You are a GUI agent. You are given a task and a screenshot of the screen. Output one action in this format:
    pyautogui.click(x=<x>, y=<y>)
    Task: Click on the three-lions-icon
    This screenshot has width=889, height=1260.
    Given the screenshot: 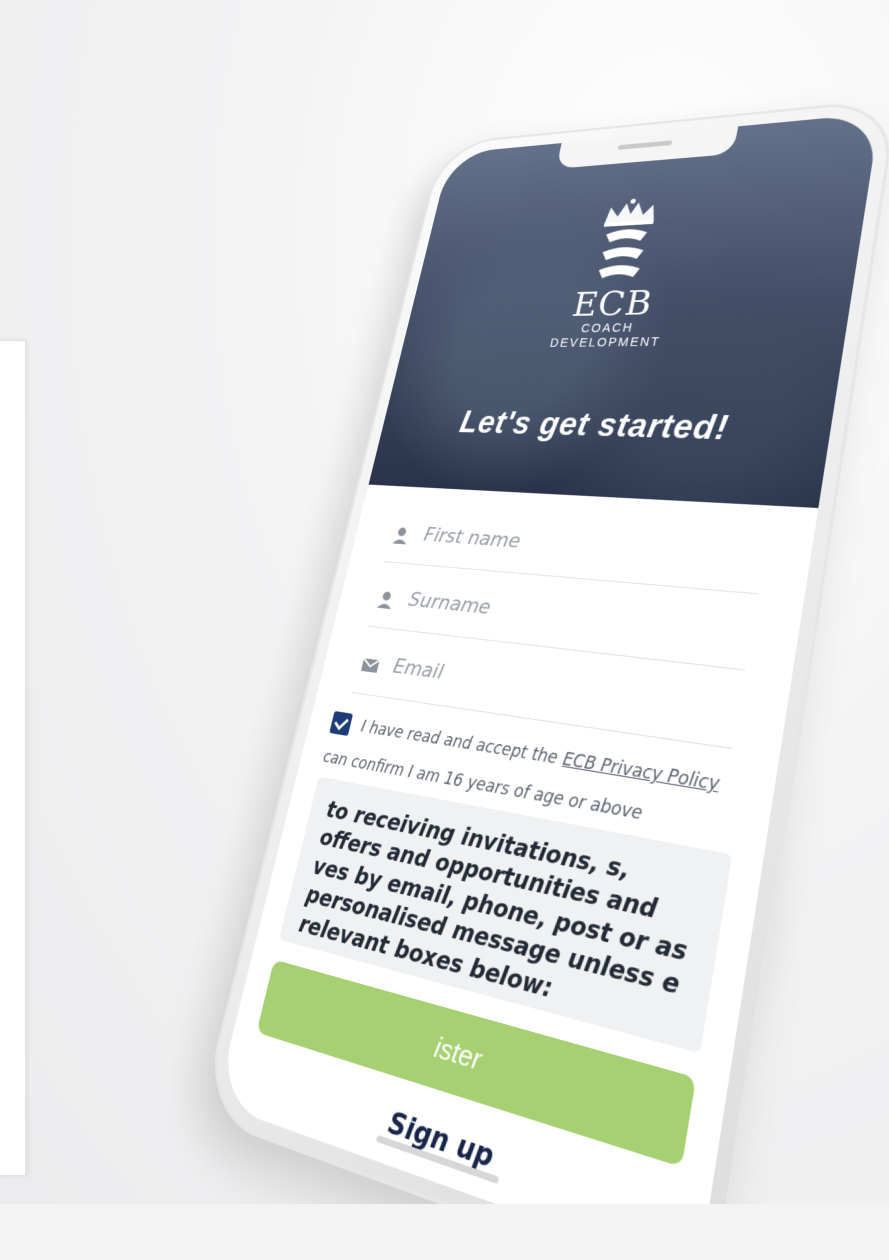 What is the action you would take?
    pyautogui.click(x=622, y=253)
    